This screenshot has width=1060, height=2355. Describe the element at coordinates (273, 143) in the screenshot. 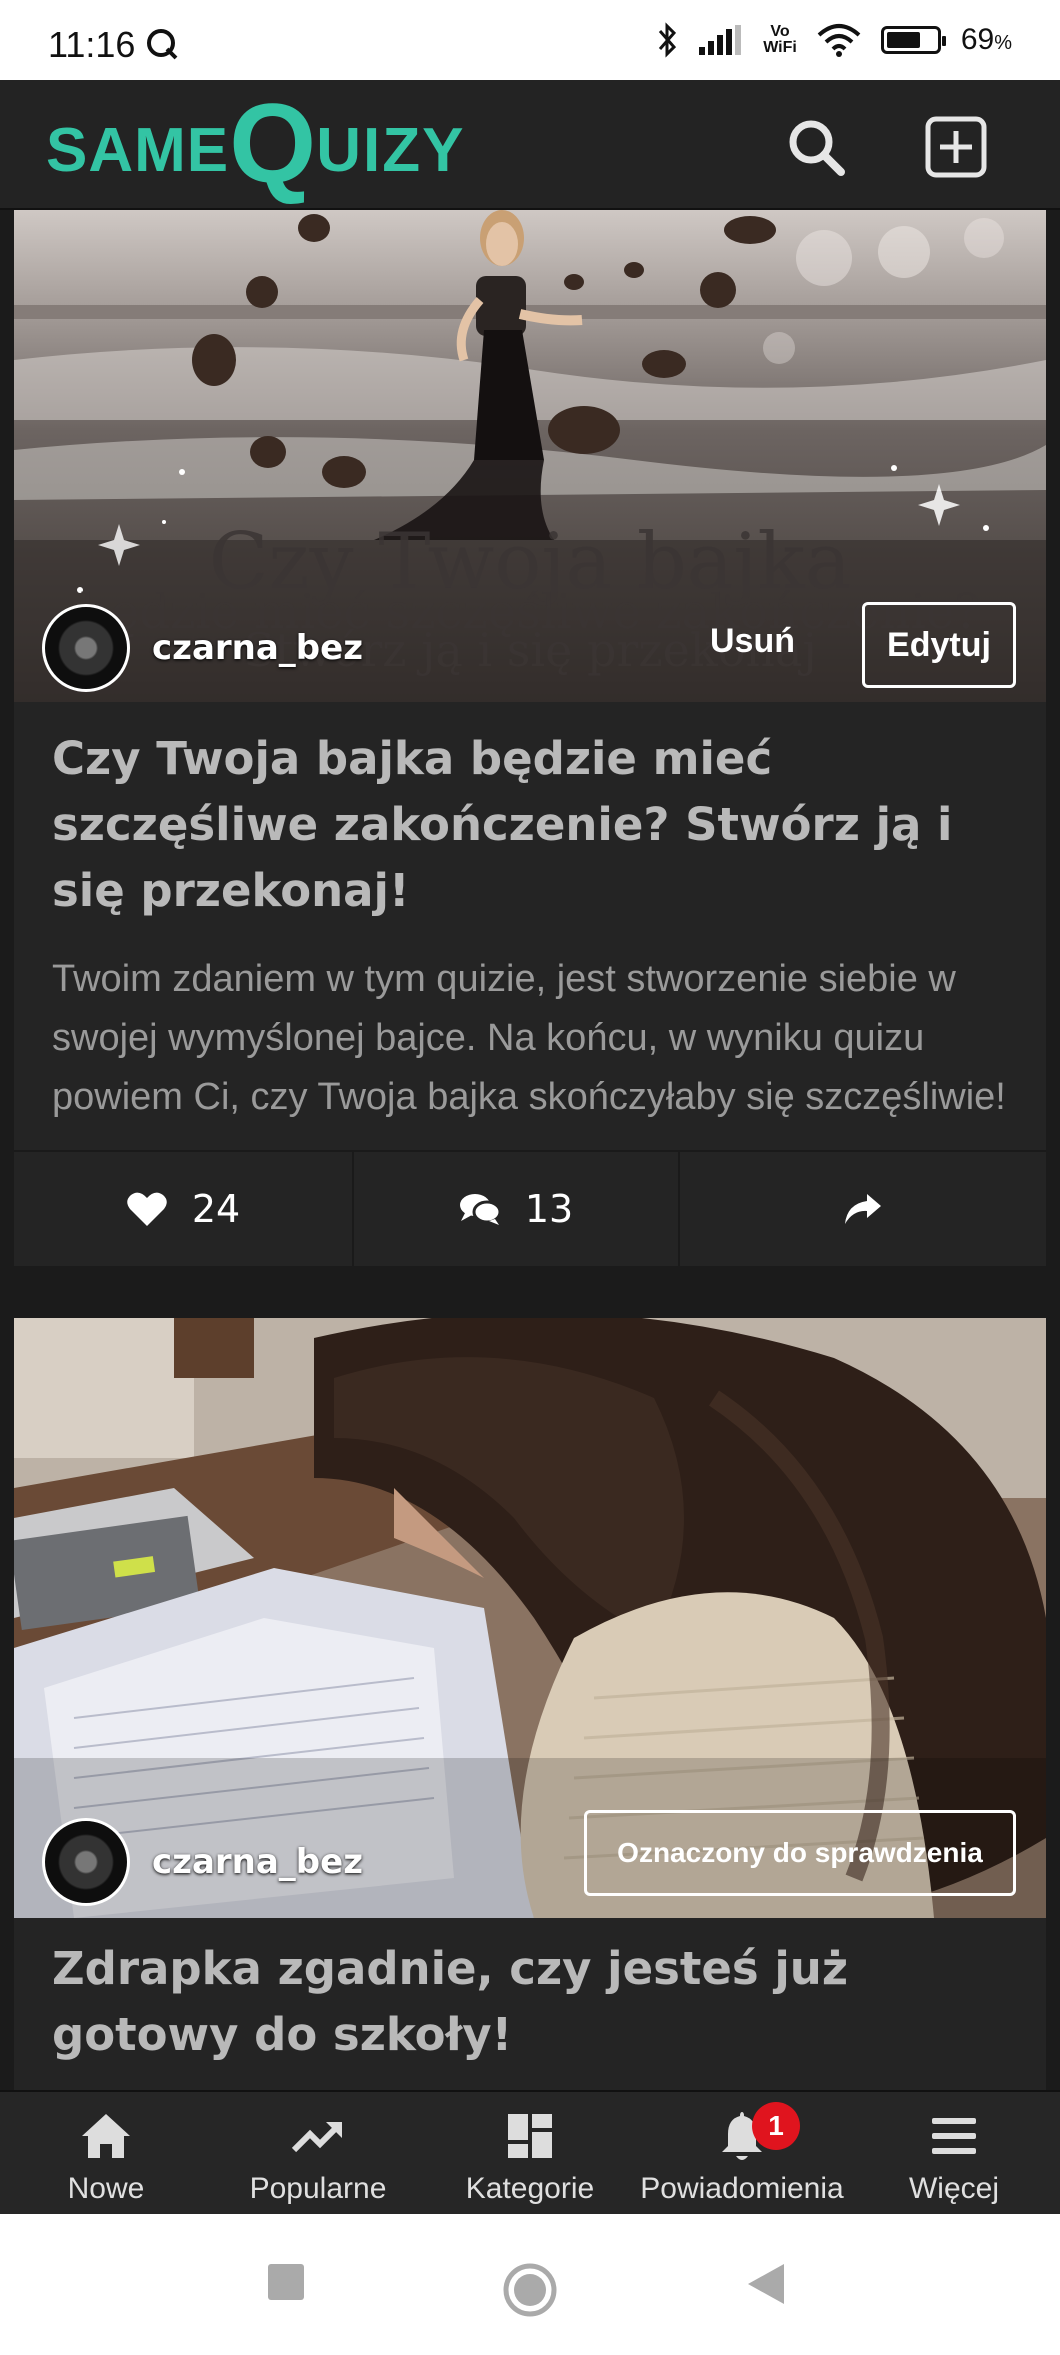

I see `logo-q: Q` at that location.